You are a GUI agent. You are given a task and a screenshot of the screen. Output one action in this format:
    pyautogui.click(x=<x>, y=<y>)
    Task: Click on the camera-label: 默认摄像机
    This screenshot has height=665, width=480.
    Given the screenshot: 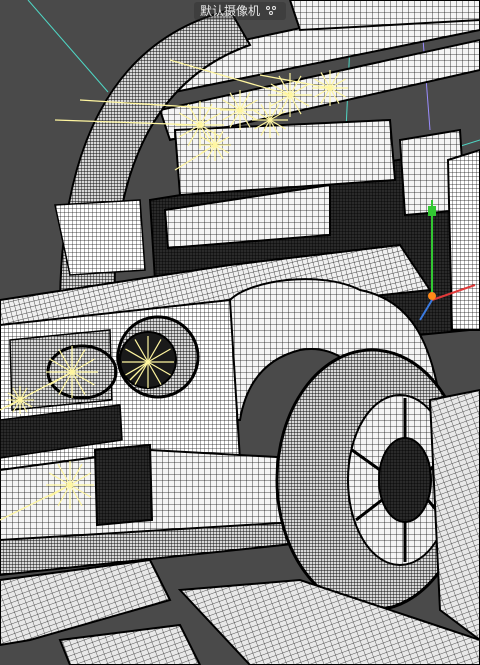 What is the action you would take?
    pyautogui.click(x=229, y=11)
    